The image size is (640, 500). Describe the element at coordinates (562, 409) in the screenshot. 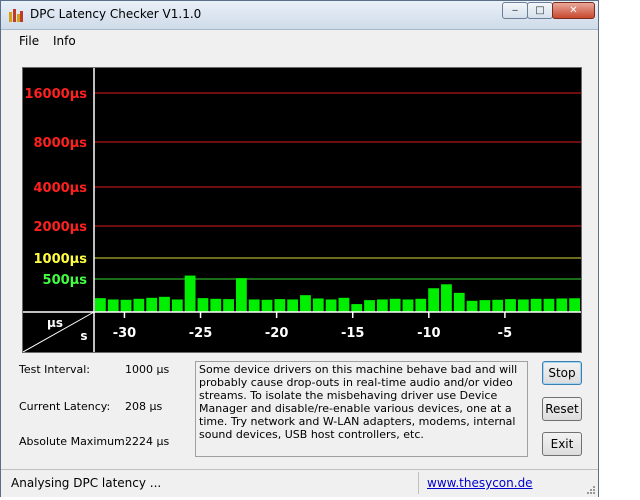

I see `reset-button: Reset` at that location.